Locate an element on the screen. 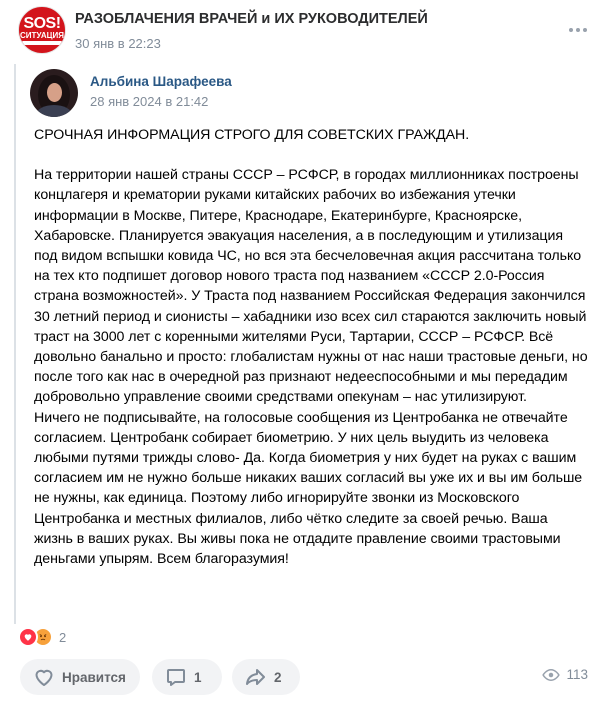 The image size is (608, 706). group-avatar-strip is located at coordinates (42, 42).